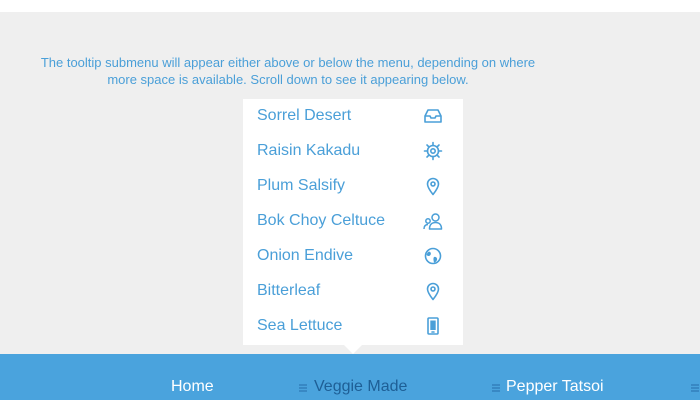 The width and height of the screenshot is (700, 400). What do you see at coordinates (555, 386) in the screenshot?
I see `menu-item-label: Pepper Tatsoi` at bounding box center [555, 386].